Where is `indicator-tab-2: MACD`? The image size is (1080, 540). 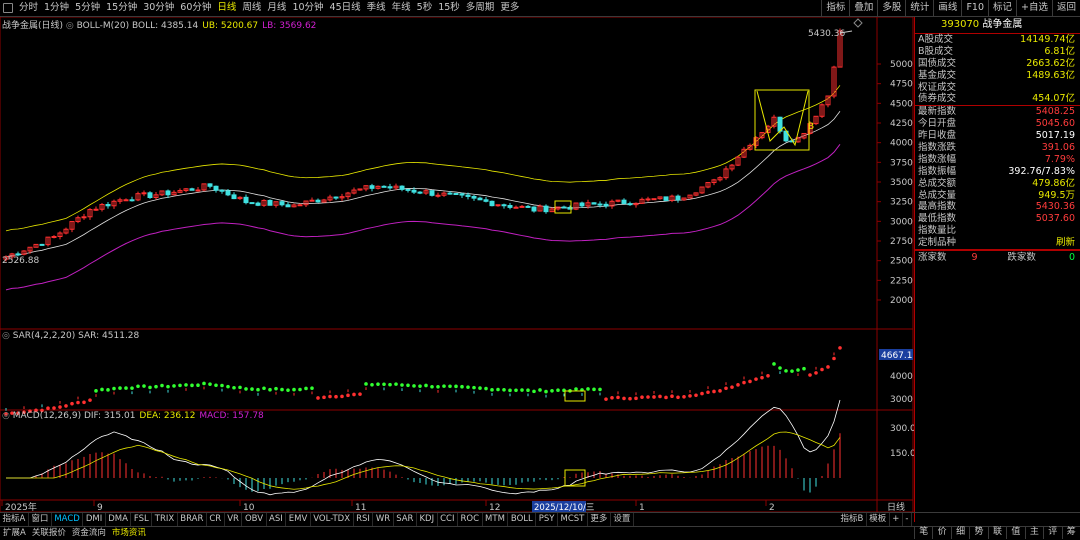
indicator-tab-2: MACD is located at coordinates (68, 519).